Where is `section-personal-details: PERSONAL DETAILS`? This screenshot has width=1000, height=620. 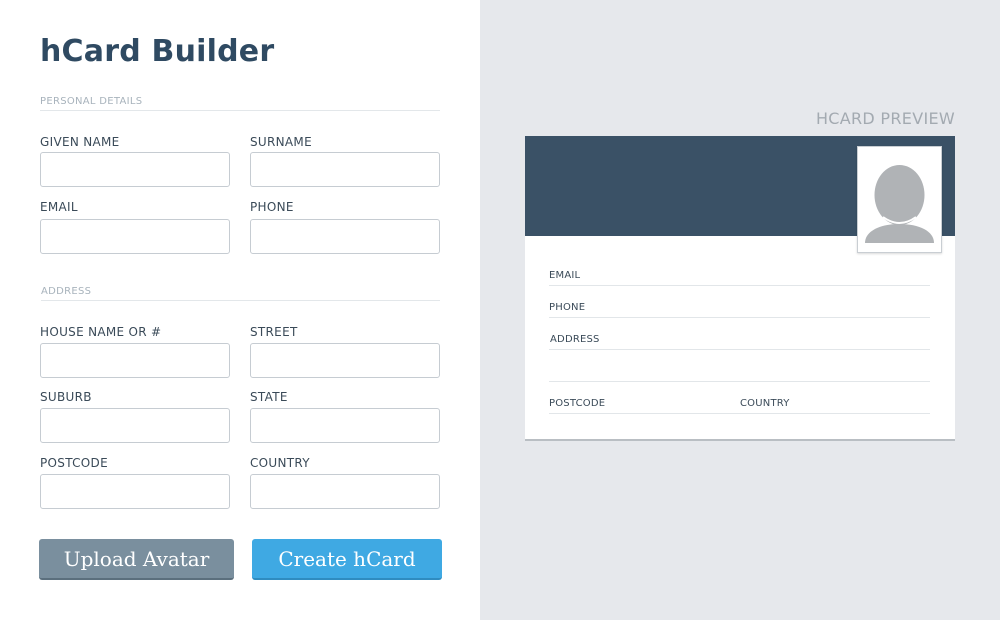
section-personal-details: PERSONAL DETAILS is located at coordinates (240, 103).